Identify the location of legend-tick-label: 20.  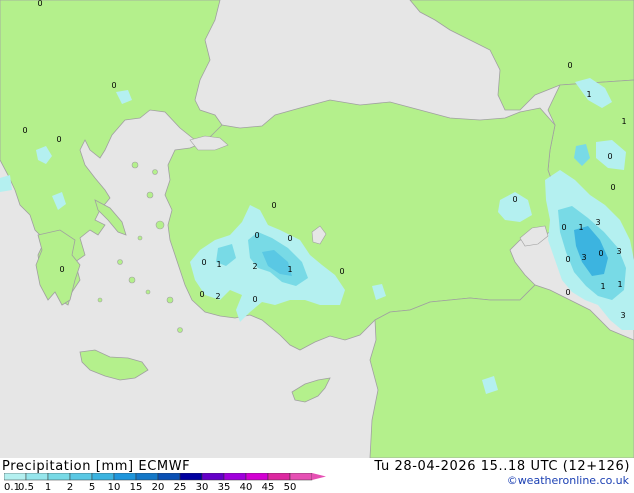
(158, 487).